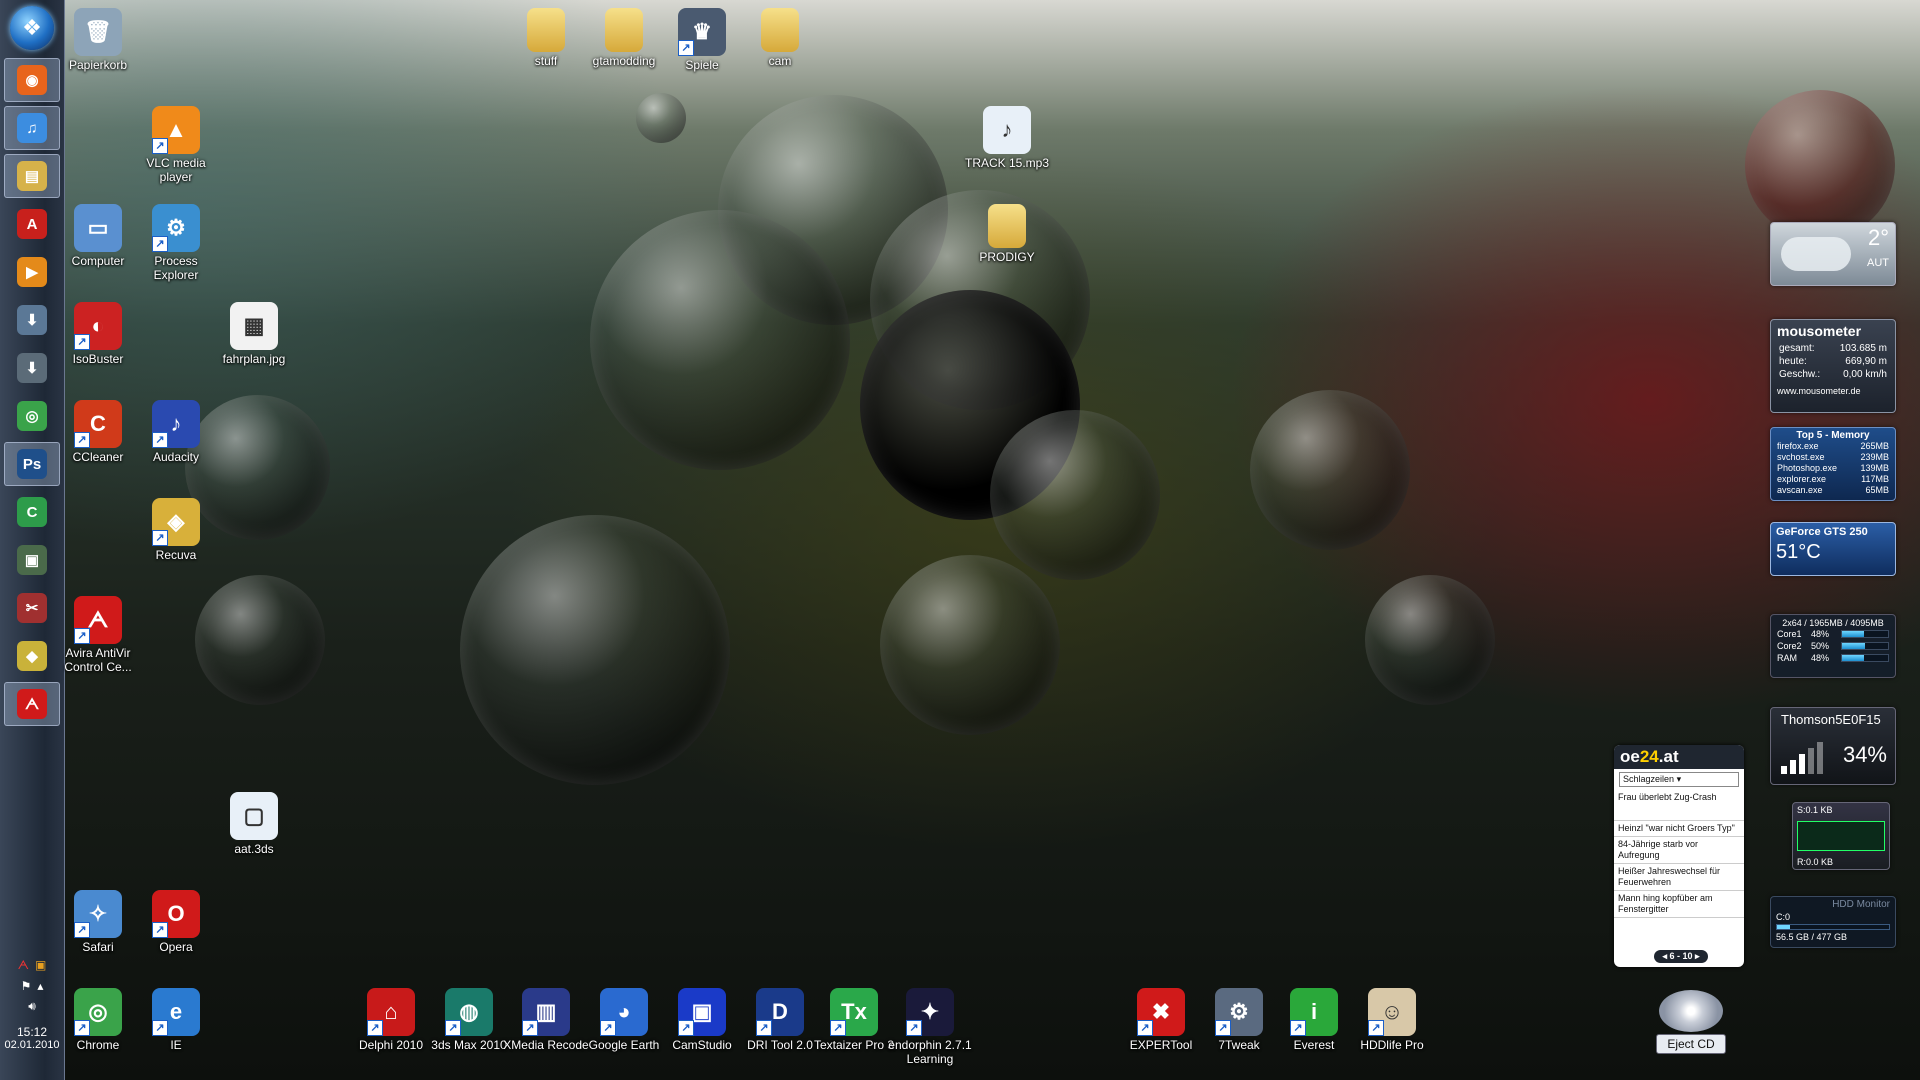  What do you see at coordinates (546, 38) in the screenshot?
I see `desktop-icon-stuff: stuff` at bounding box center [546, 38].